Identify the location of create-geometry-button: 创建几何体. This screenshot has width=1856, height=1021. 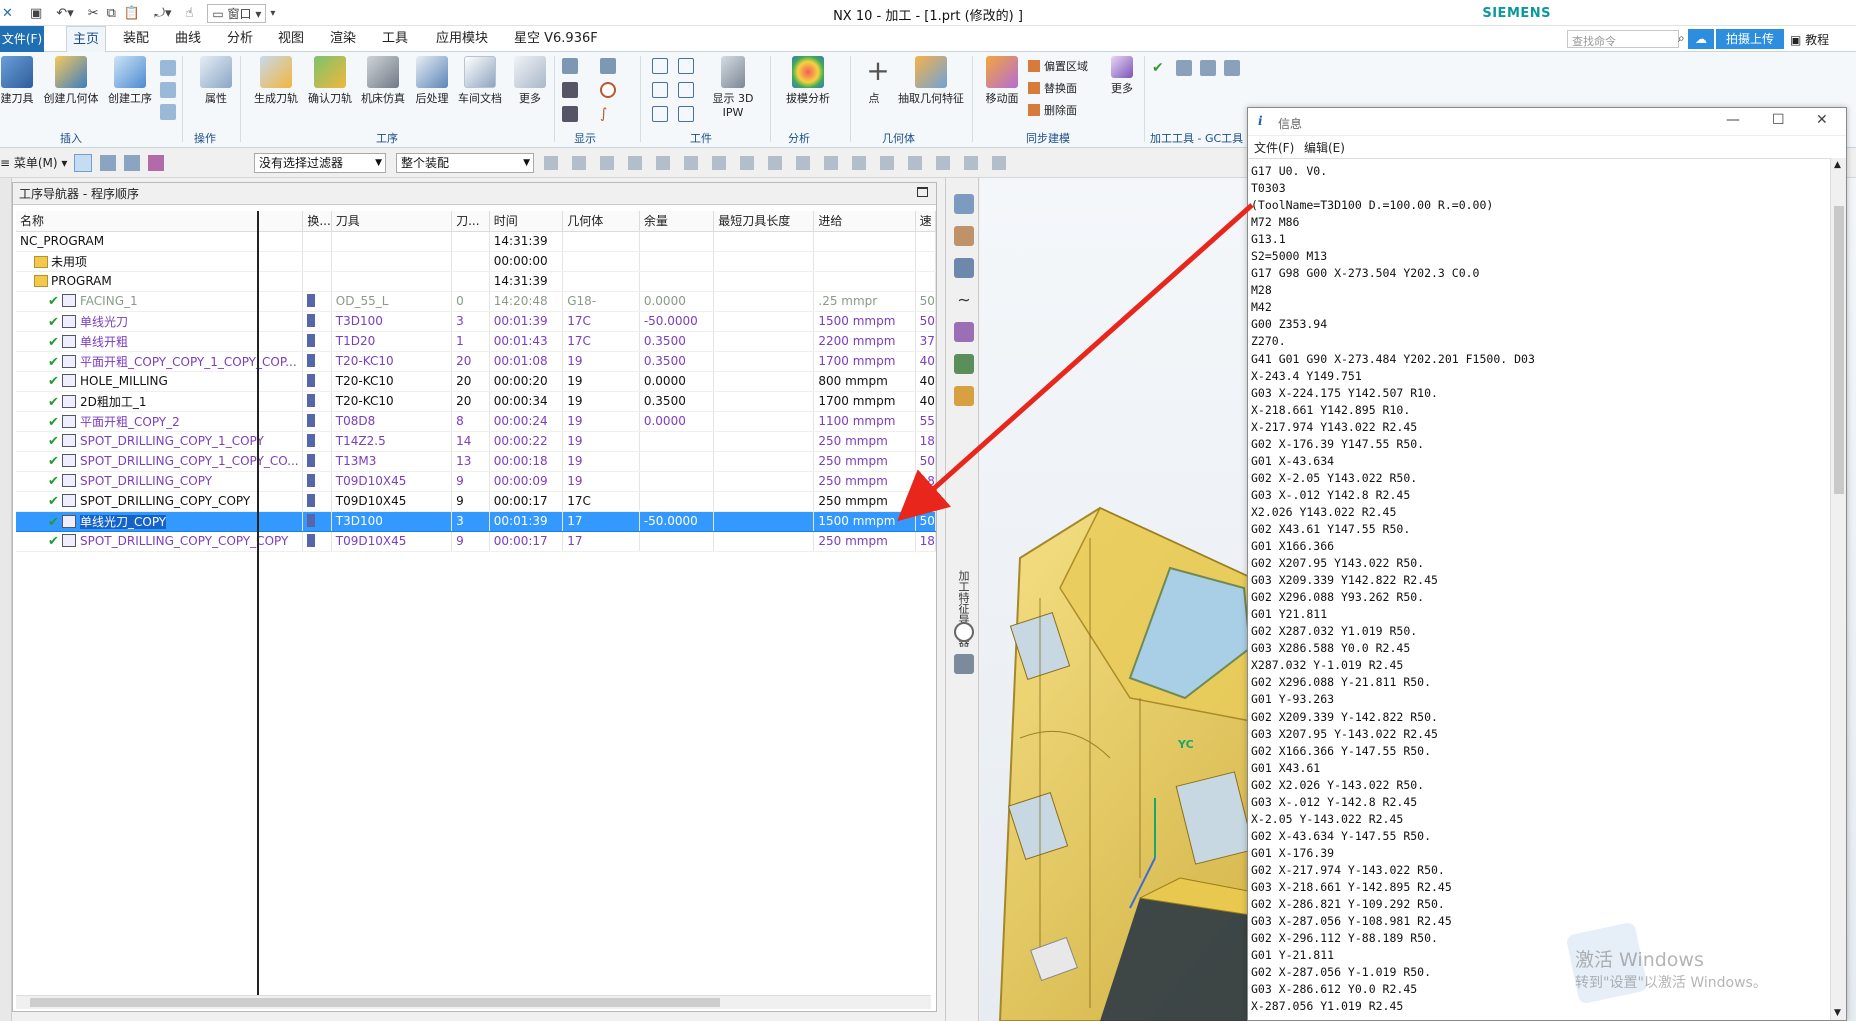
(71, 81).